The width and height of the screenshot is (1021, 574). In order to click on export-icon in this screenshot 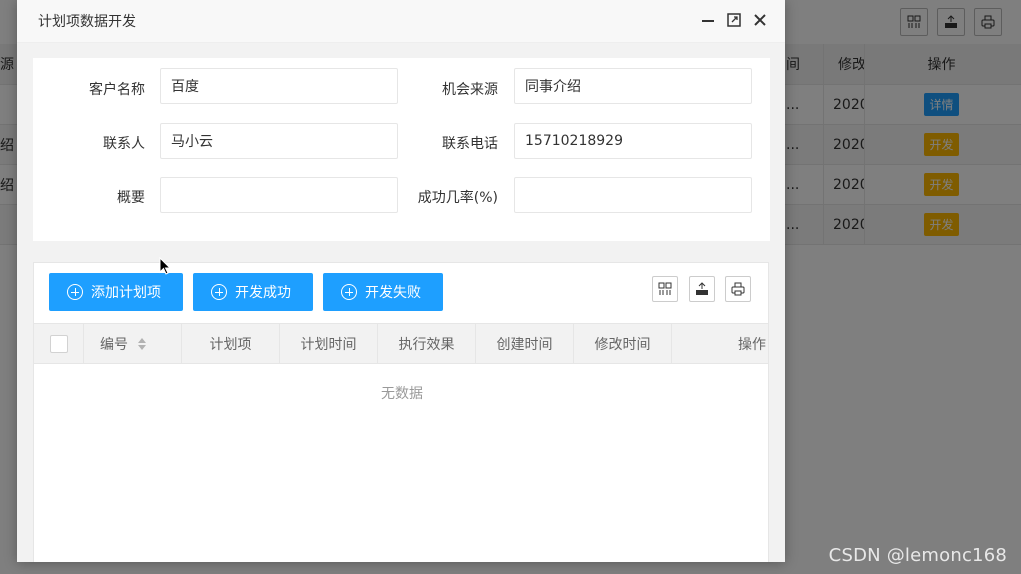, I will do `click(702, 288)`.